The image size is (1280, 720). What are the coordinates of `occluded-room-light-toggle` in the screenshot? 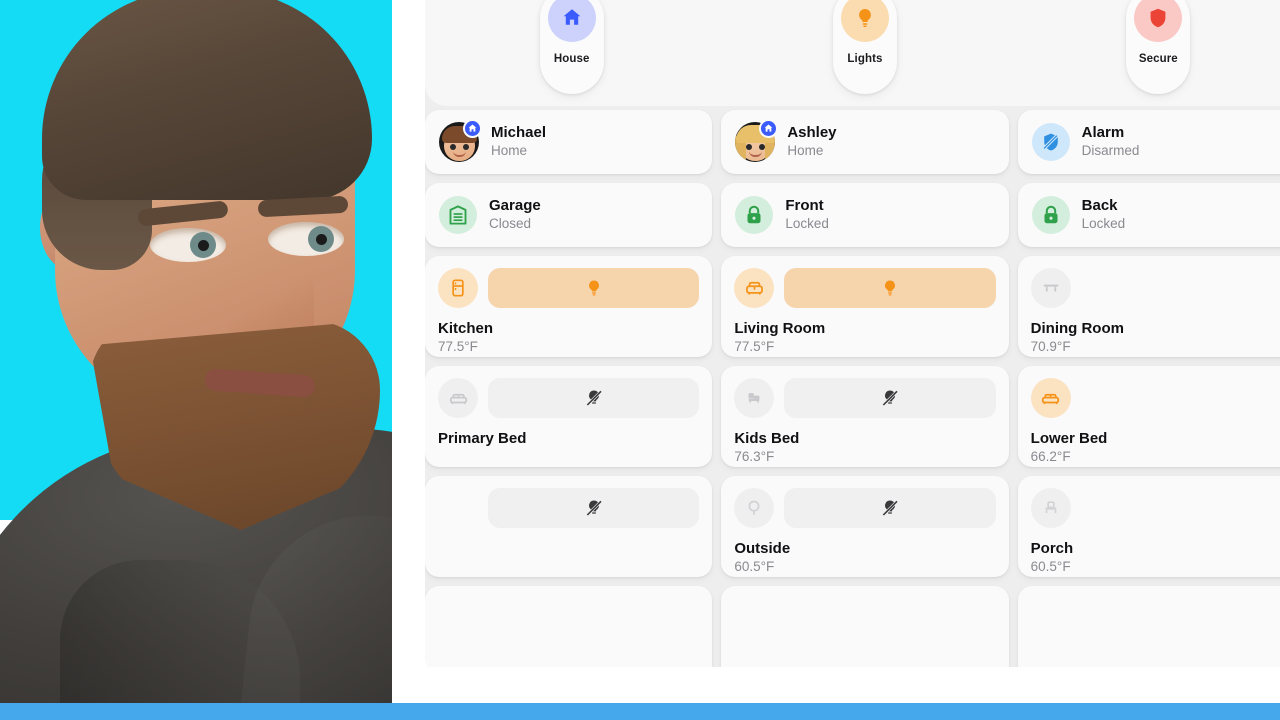 It's located at (594, 508).